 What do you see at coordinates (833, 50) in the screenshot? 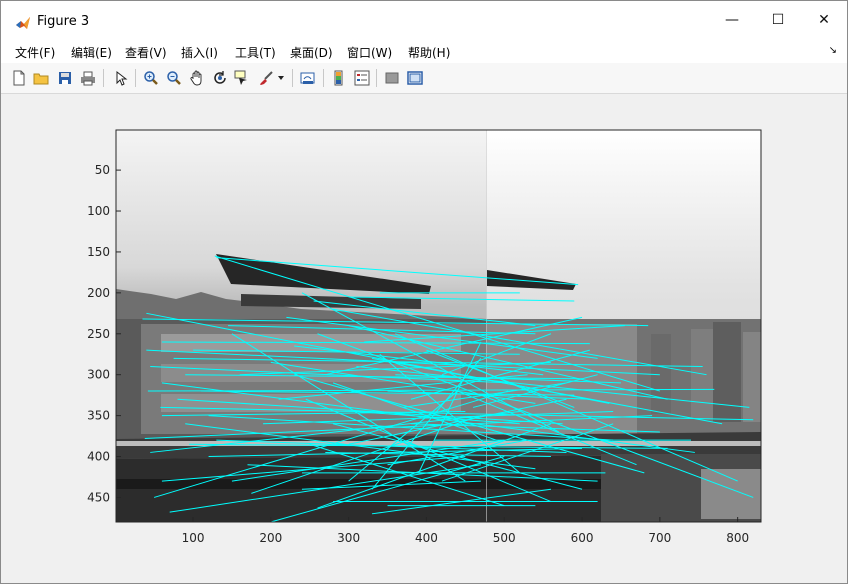
I see `menu-overflow-icon: ↘` at bounding box center [833, 50].